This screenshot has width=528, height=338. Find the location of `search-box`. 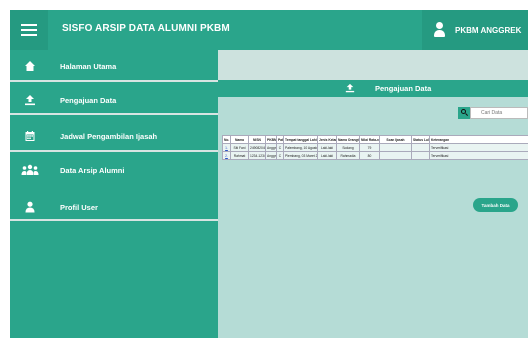

search-box is located at coordinates (493, 113).